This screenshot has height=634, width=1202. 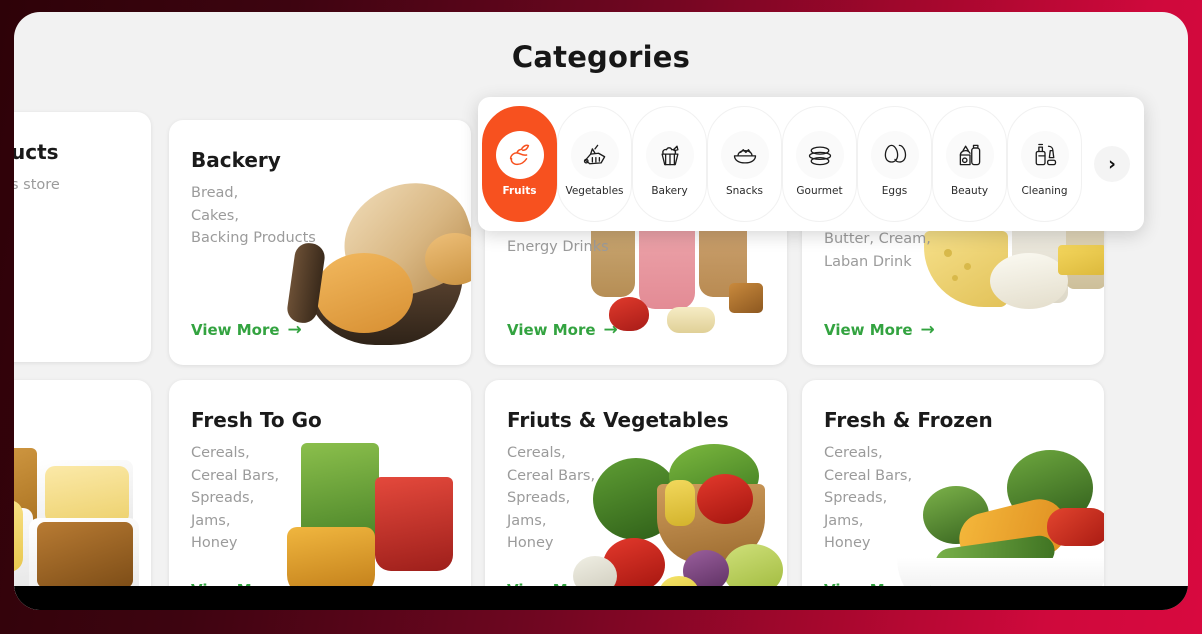 I want to click on category-label: Snacks, so click(x=744, y=191).